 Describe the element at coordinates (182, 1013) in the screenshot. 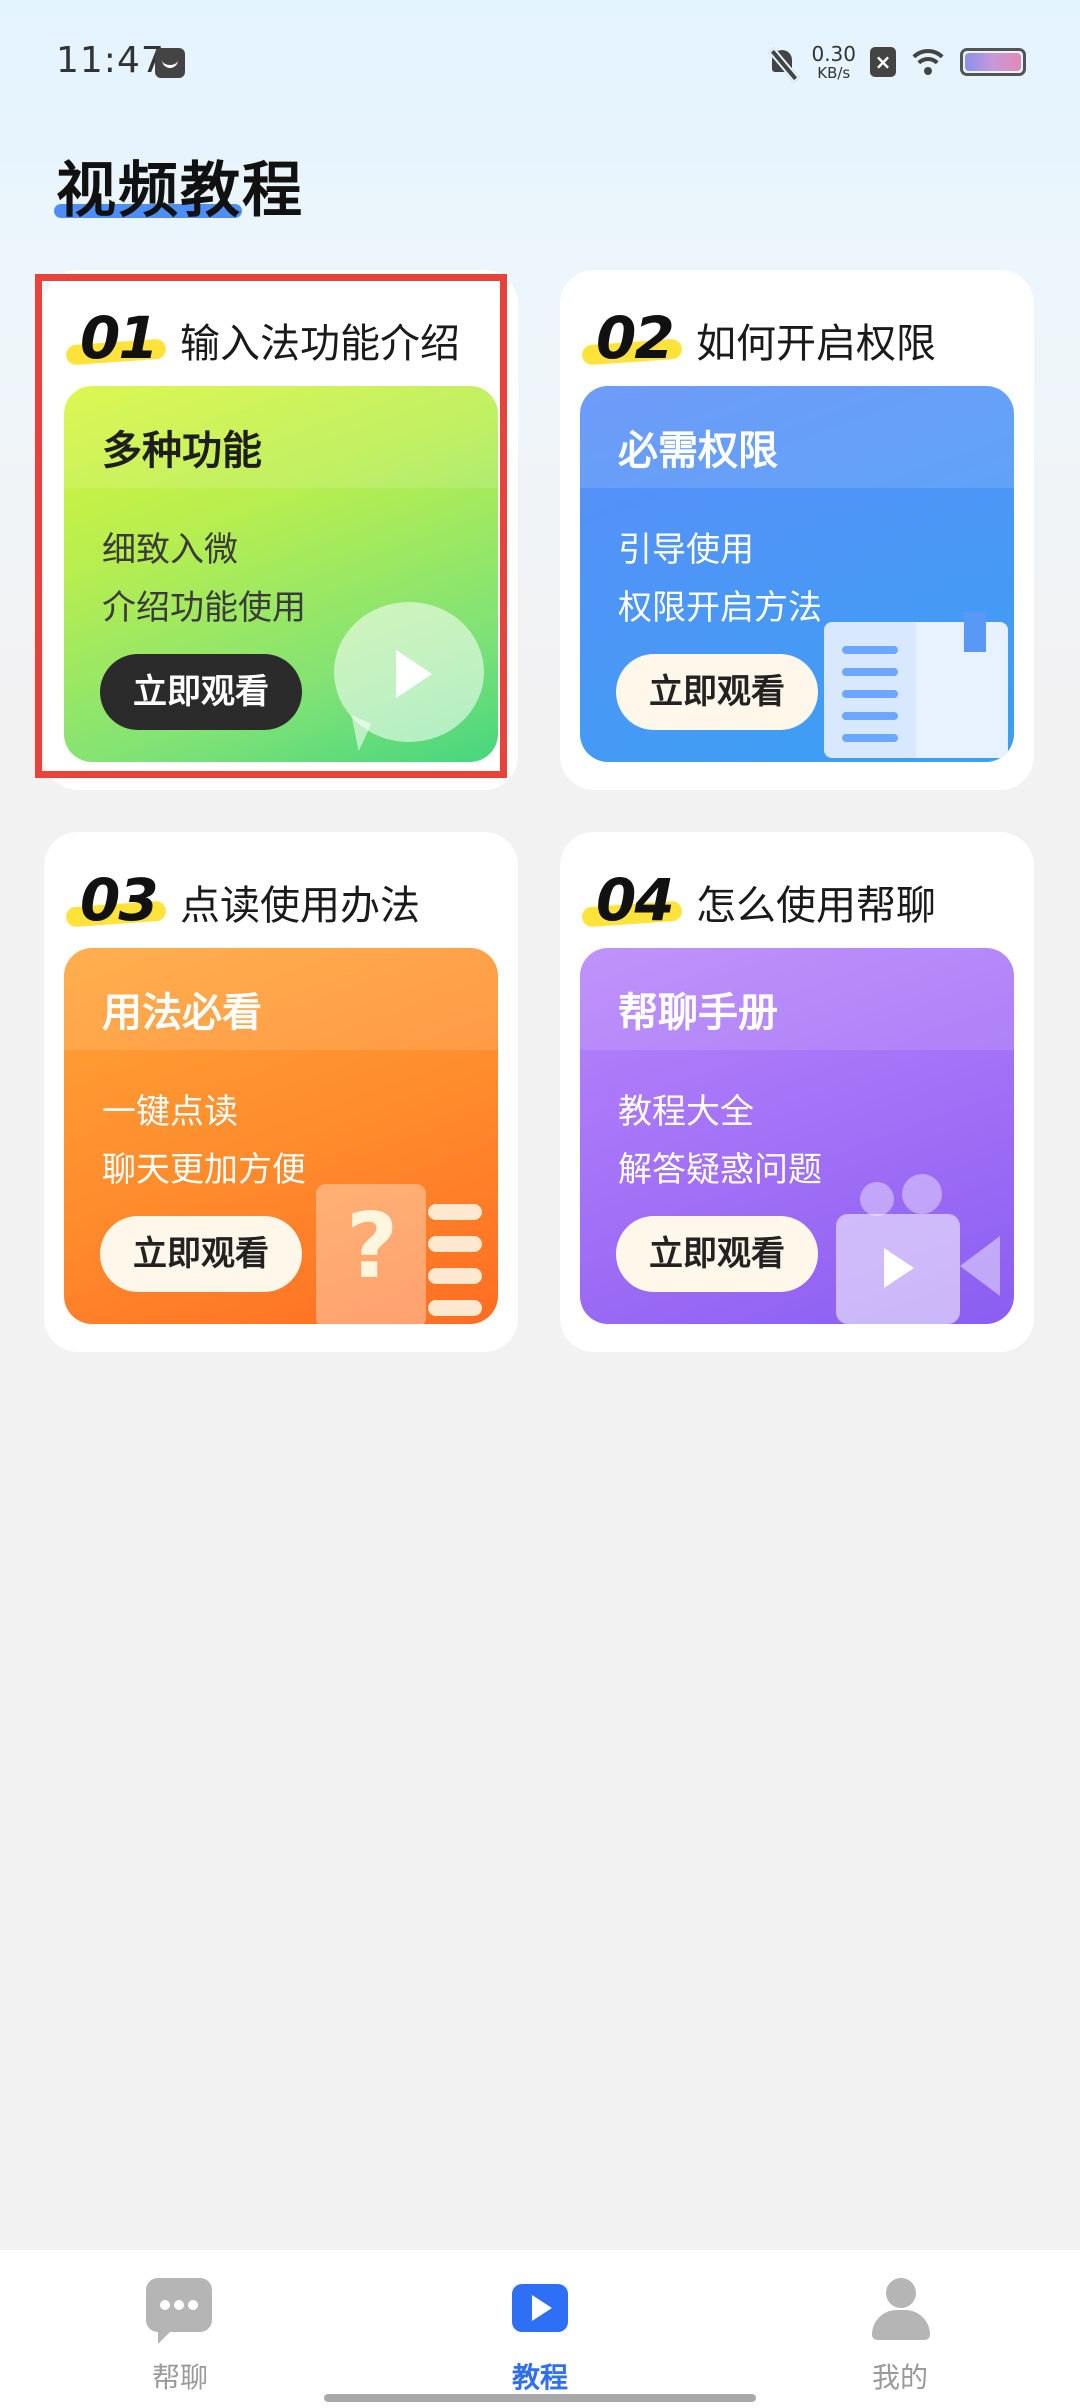

I see `banner-title: 用法必看` at that location.